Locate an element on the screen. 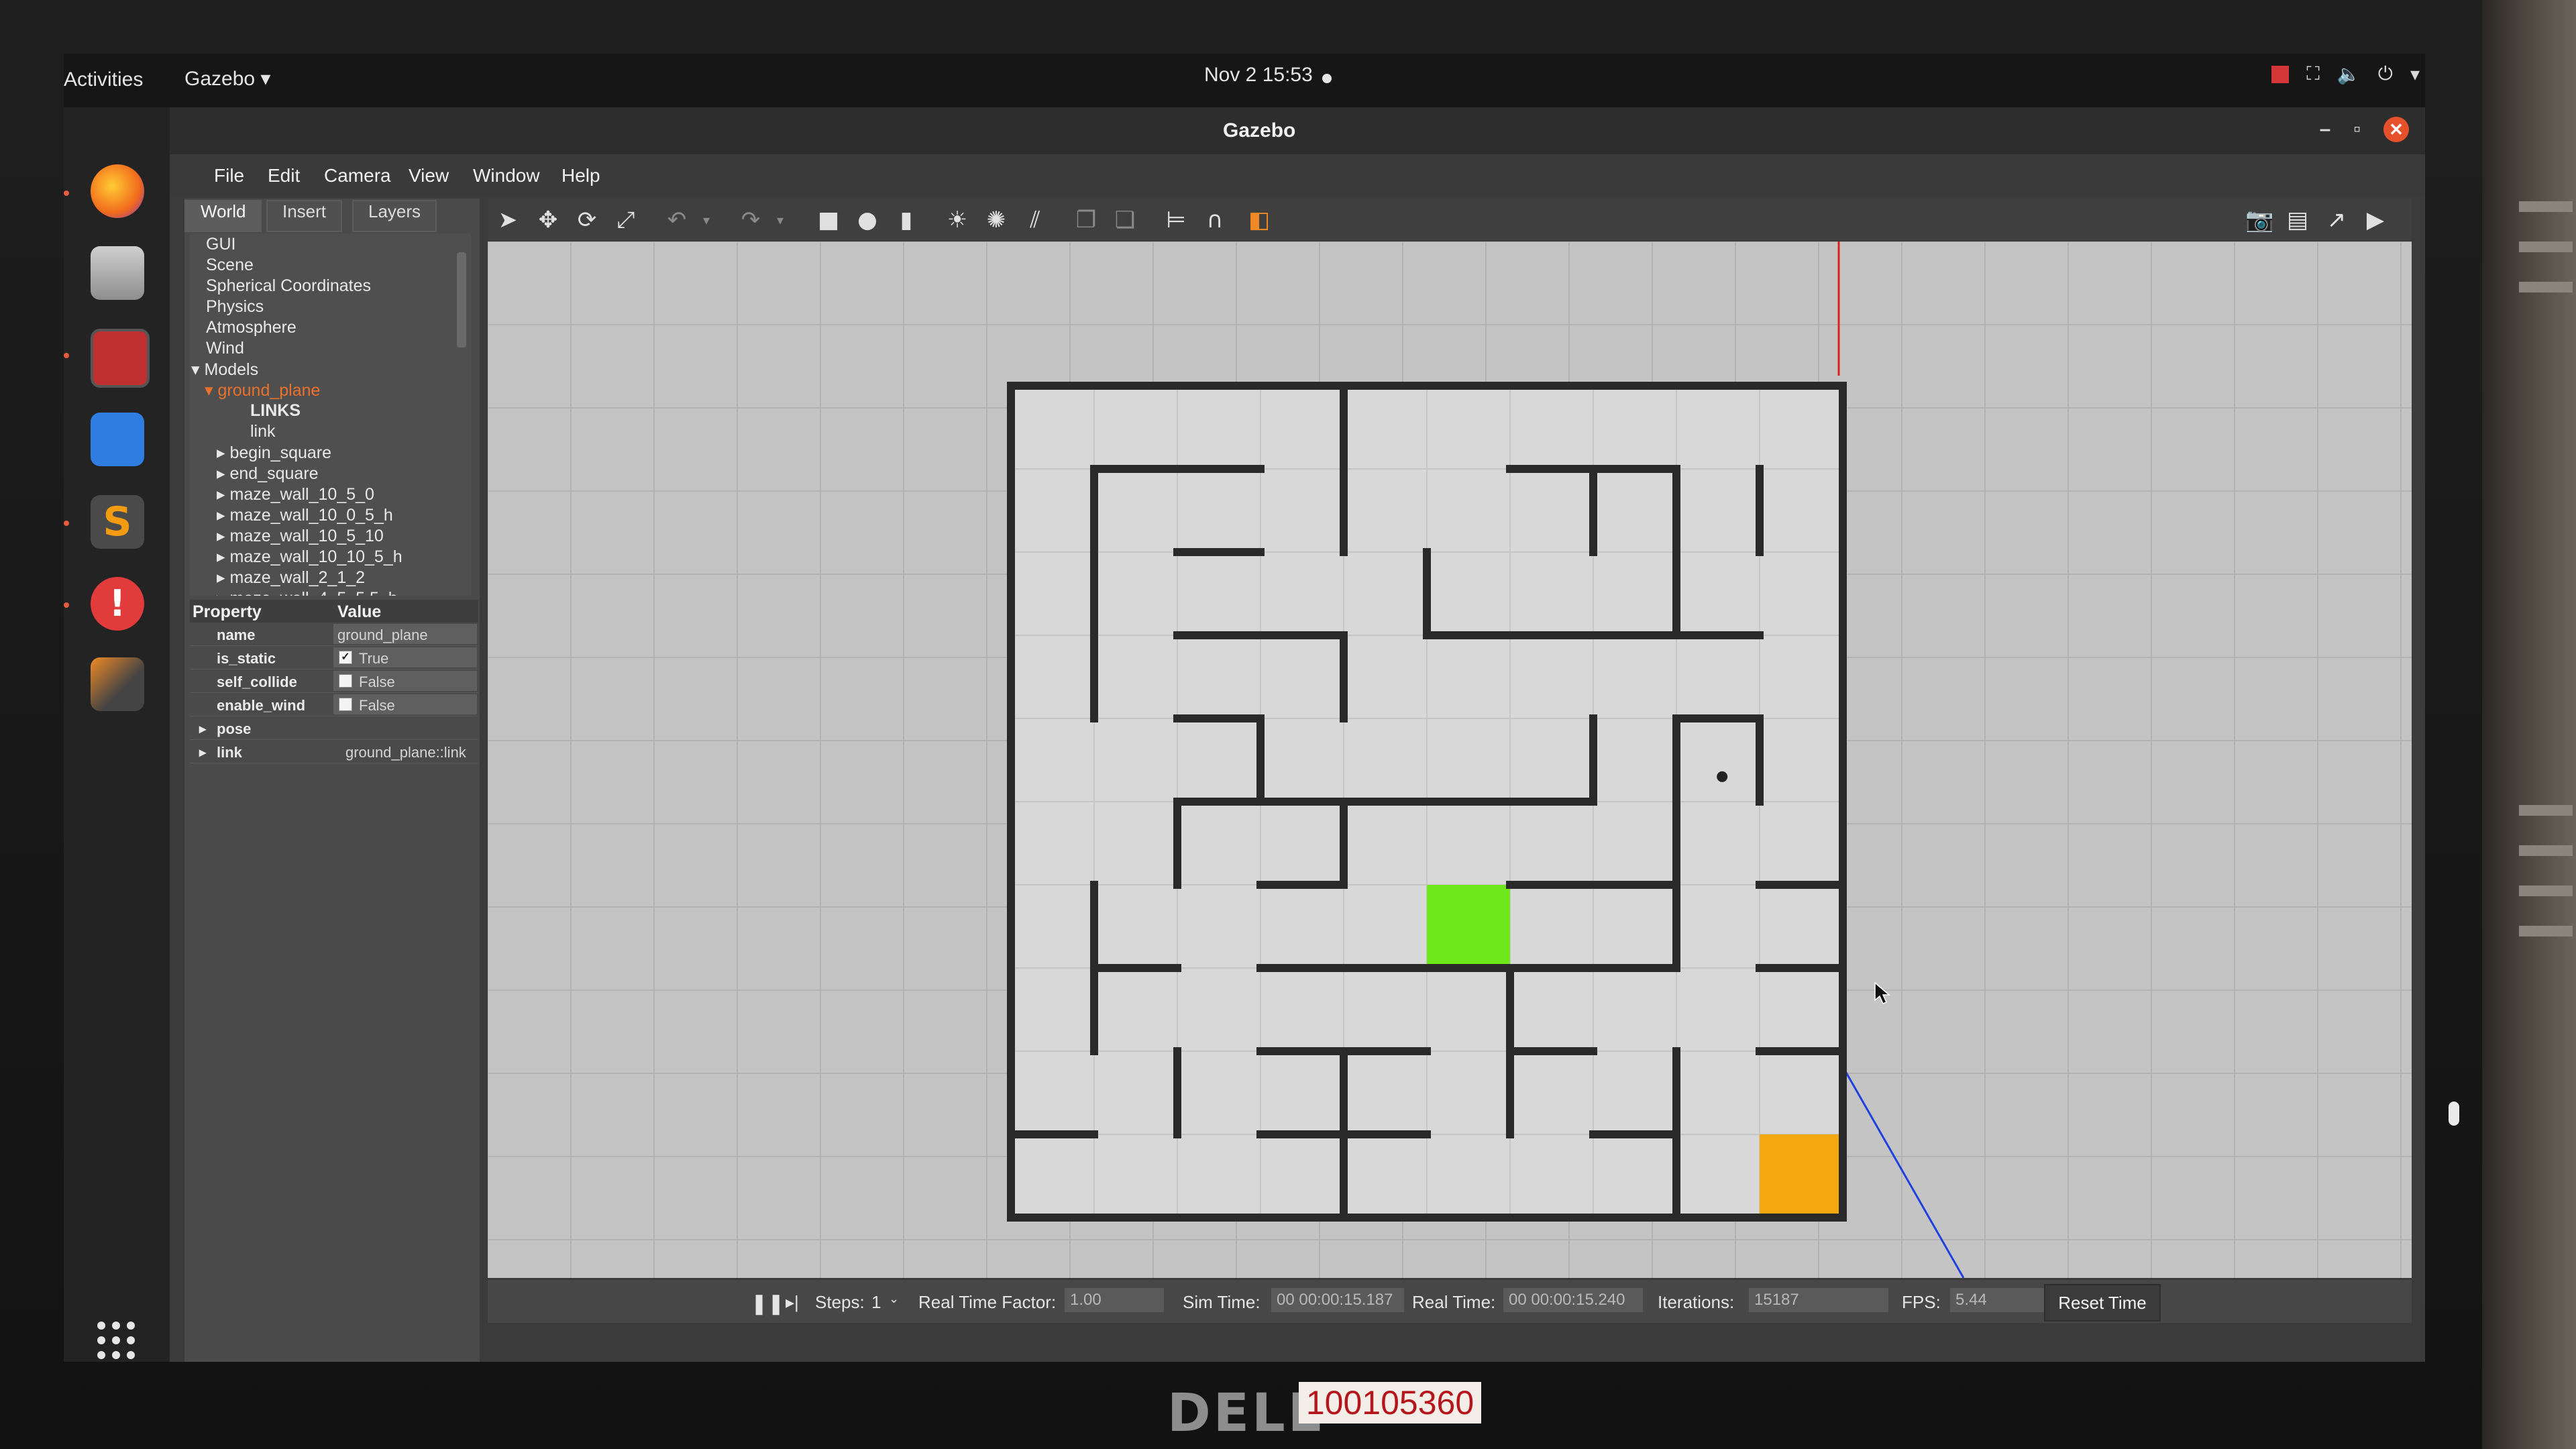 This screenshot has width=2576, height=1449. minimize-icon: – is located at coordinates (2325, 129).